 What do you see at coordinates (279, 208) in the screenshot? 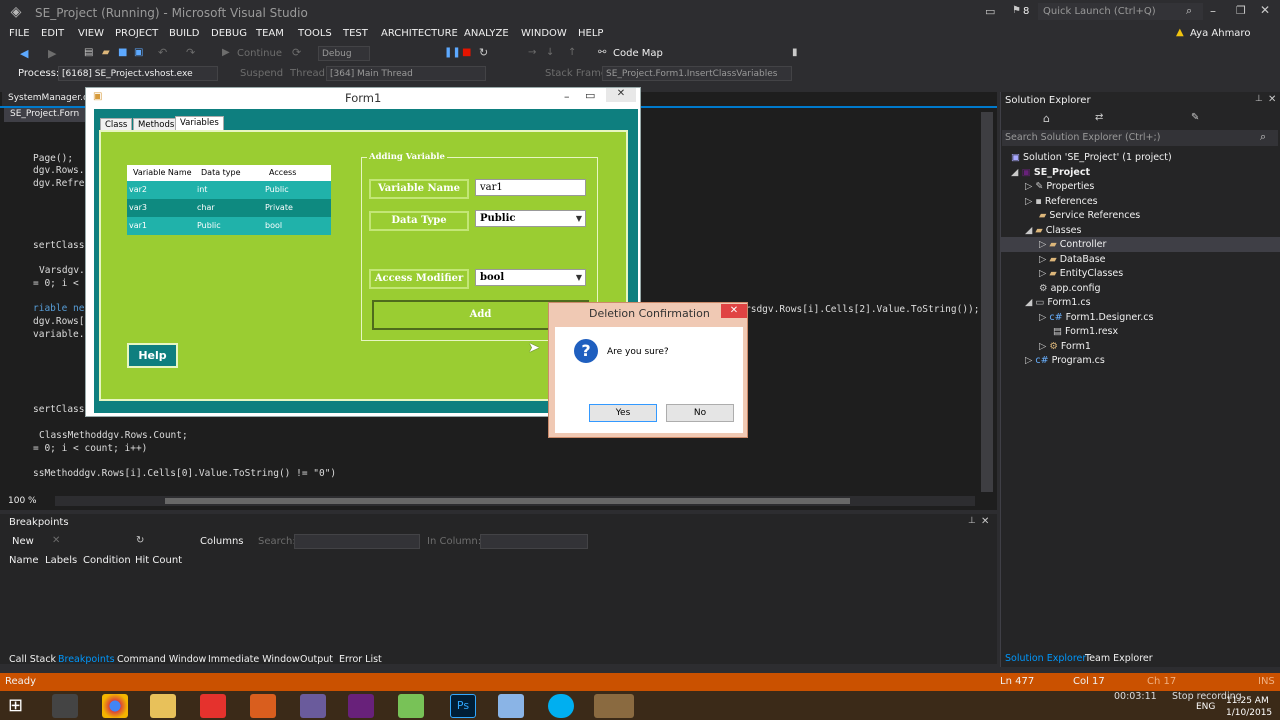
I see `grid-cell: Private` at bounding box center [279, 208].